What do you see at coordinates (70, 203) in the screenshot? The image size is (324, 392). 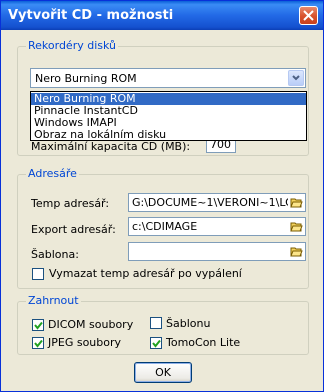 I see `temp-folder-label: Temp adresář:` at bounding box center [70, 203].